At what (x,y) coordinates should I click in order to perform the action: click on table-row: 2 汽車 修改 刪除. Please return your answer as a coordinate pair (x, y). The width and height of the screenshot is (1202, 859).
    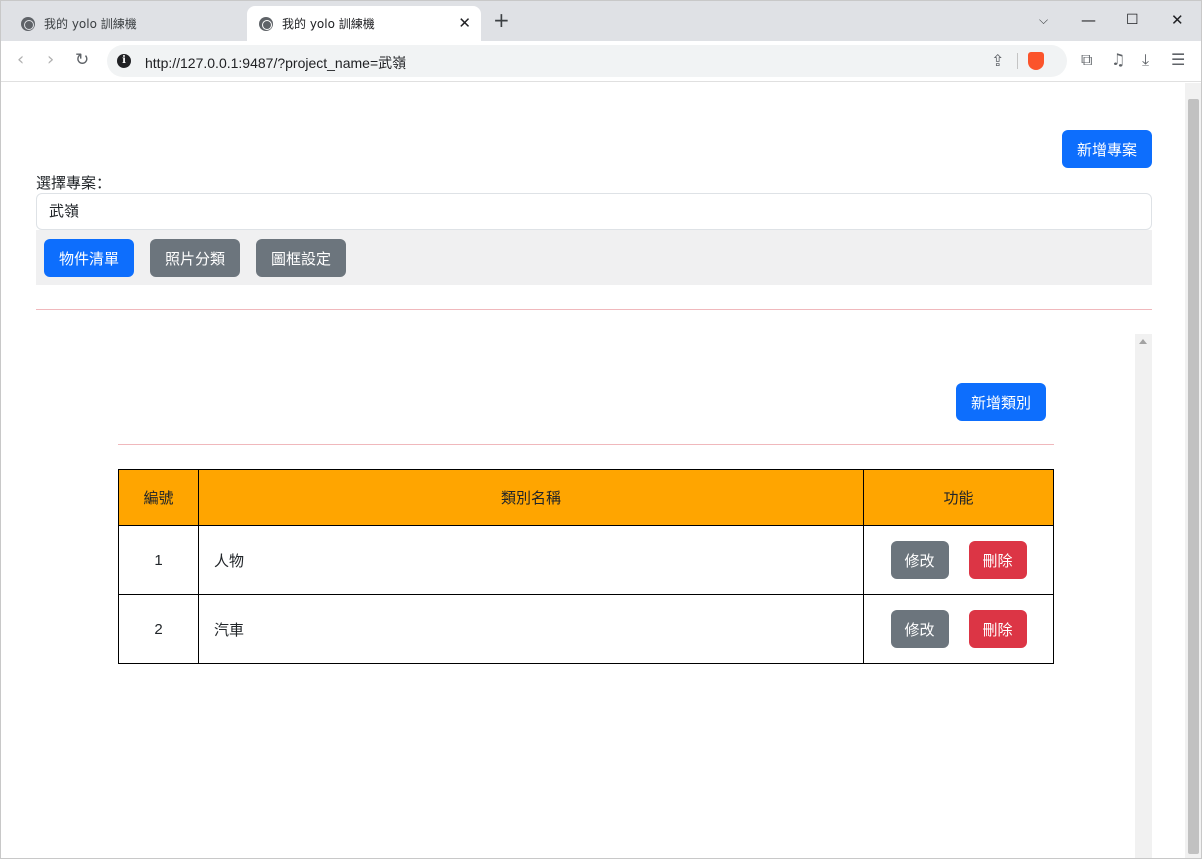
    Looking at the image, I should click on (586, 629).